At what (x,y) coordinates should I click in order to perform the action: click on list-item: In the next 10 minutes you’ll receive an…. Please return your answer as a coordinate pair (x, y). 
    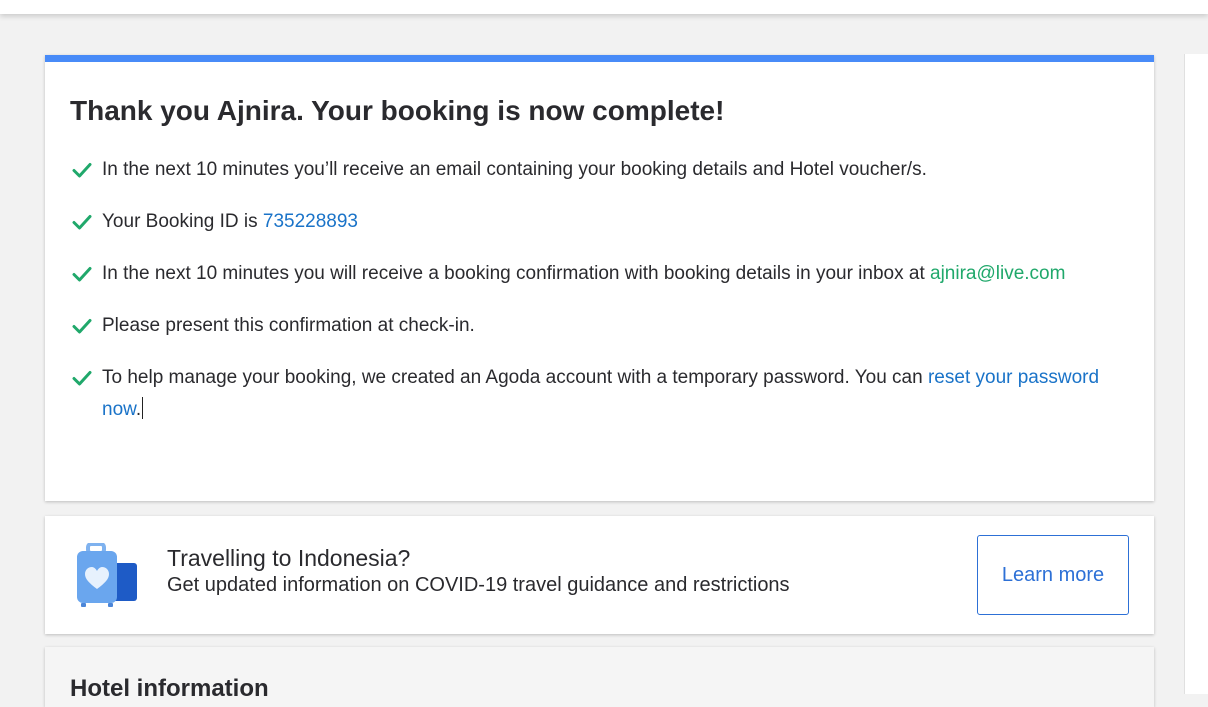
    Looking at the image, I should click on (600, 170).